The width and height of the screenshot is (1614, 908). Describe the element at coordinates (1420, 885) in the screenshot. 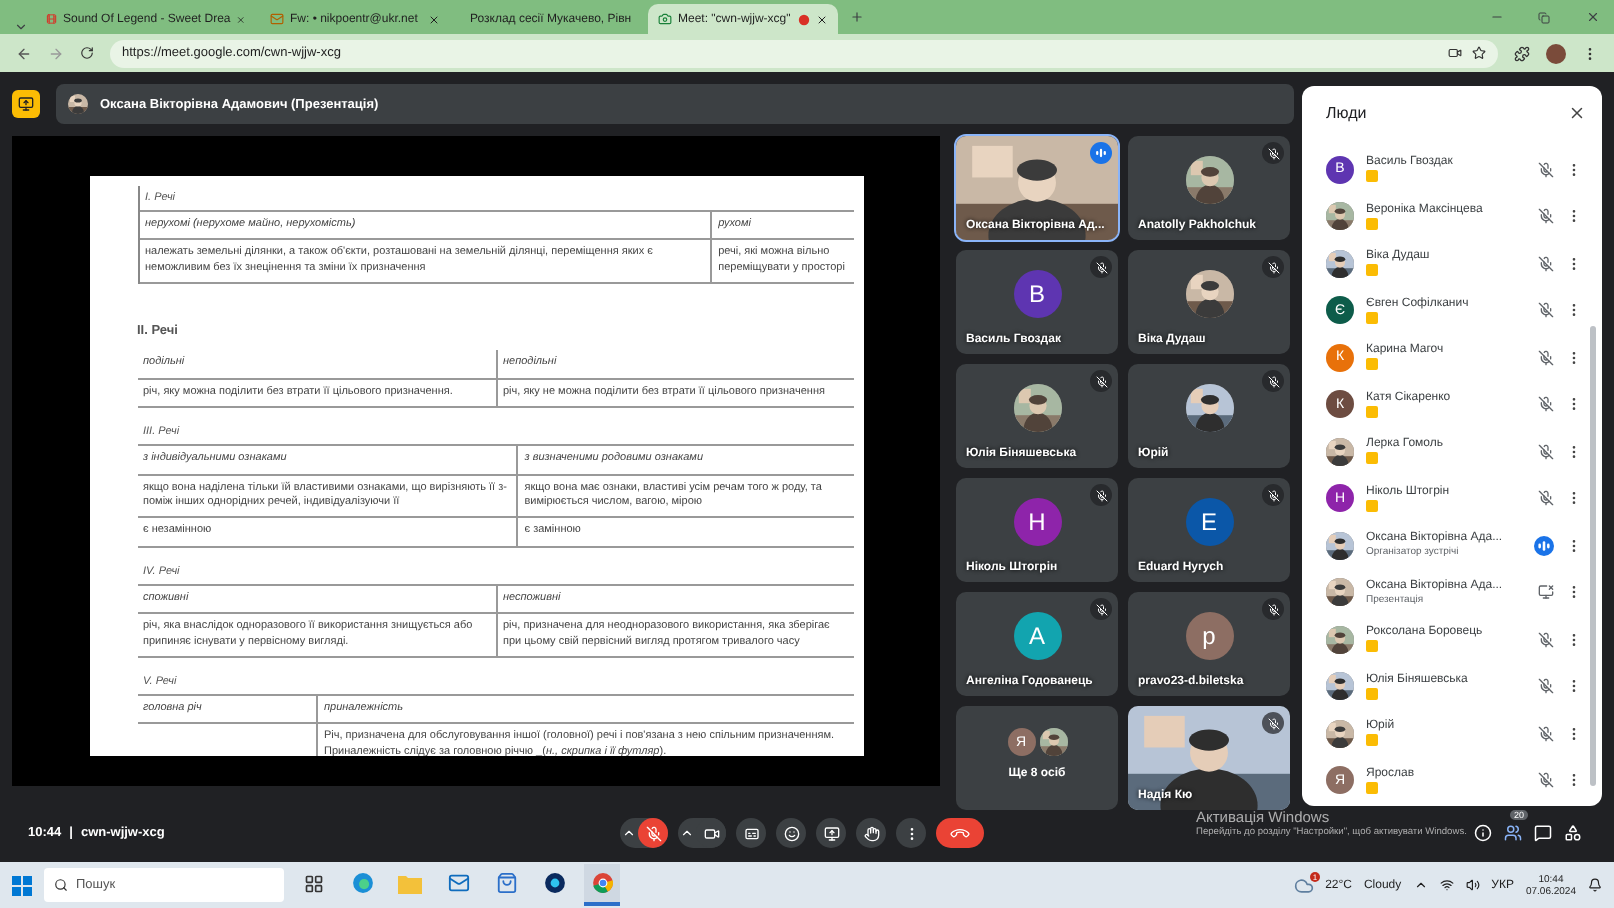

I see `tray-icon` at that location.